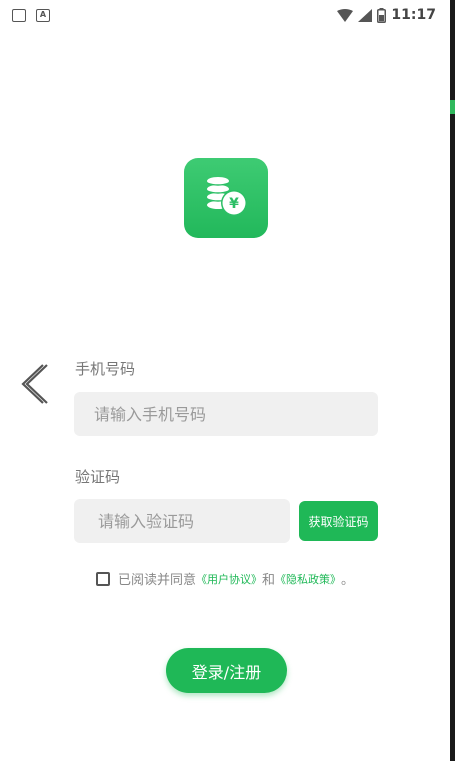 This screenshot has width=455, height=761. I want to click on agreement-prefix: 已阅读并同意, so click(157, 580).